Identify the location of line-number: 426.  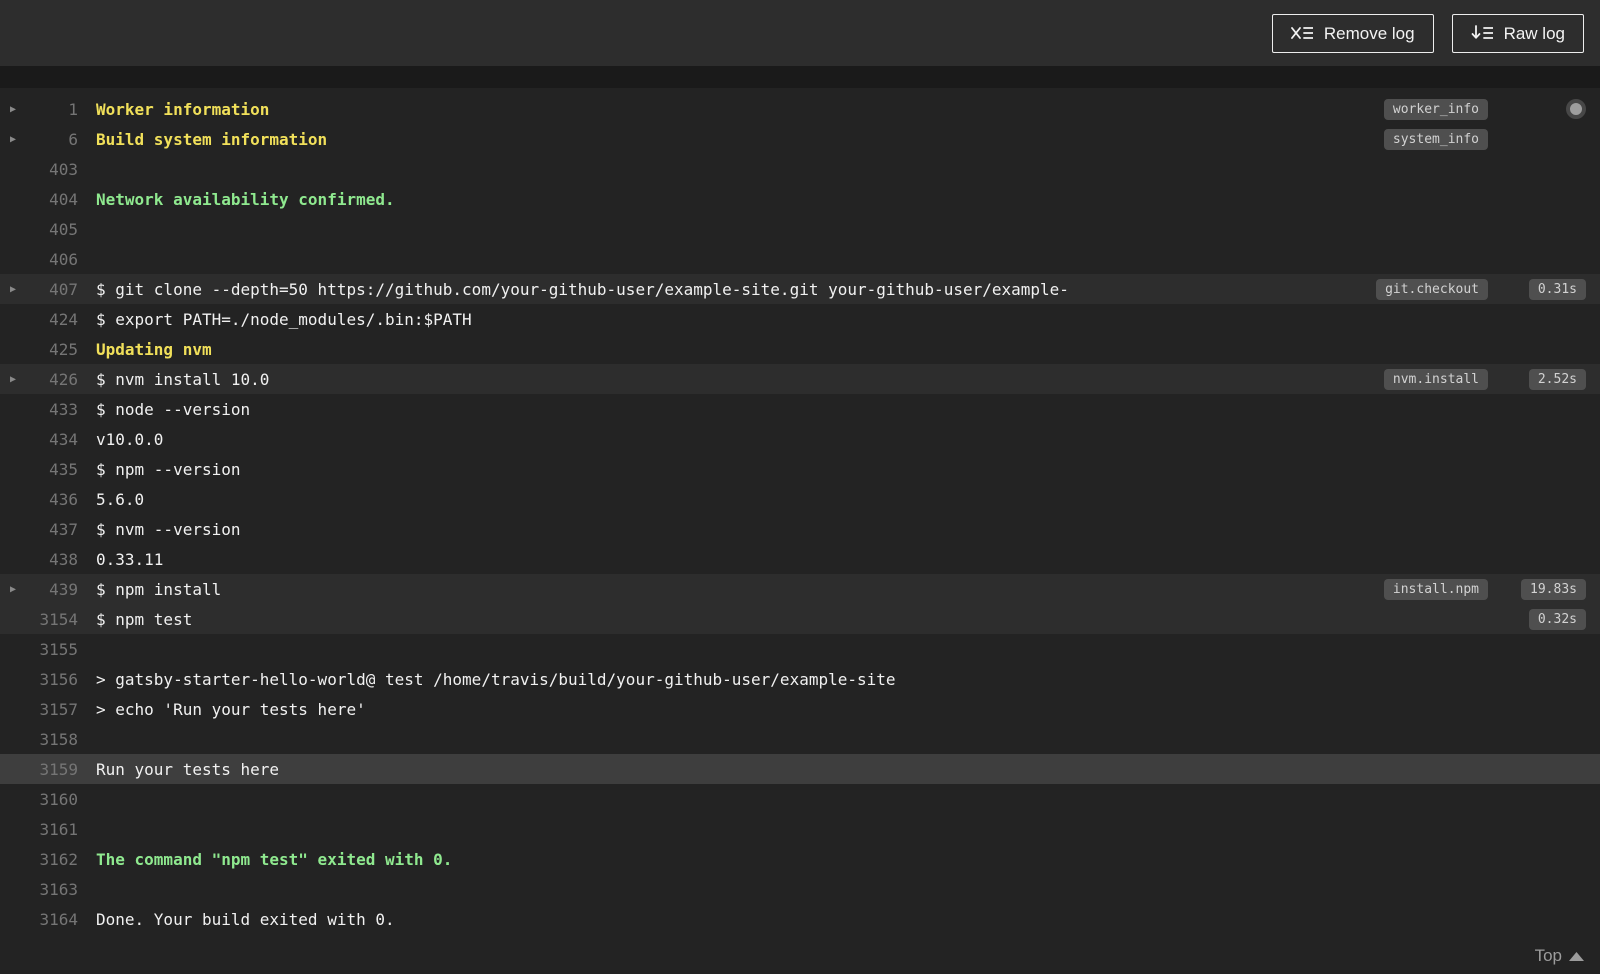
(52, 379).